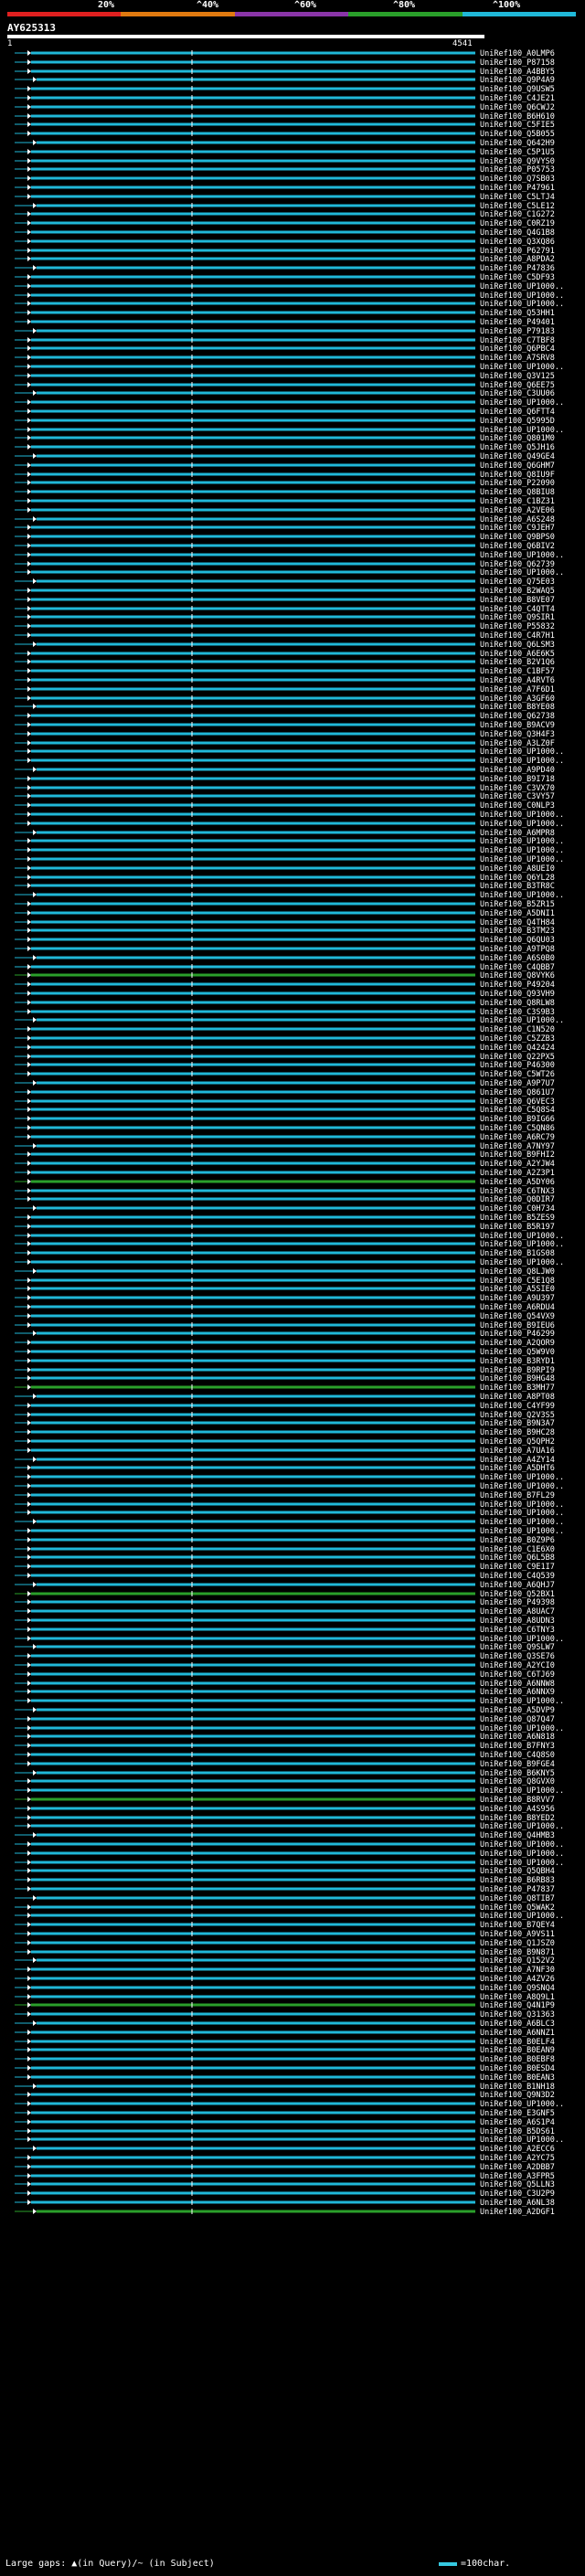 The height and width of the screenshot is (2576, 585). Describe the element at coordinates (517, 331) in the screenshot. I see `hit-label: UniRef100_P79183` at that location.